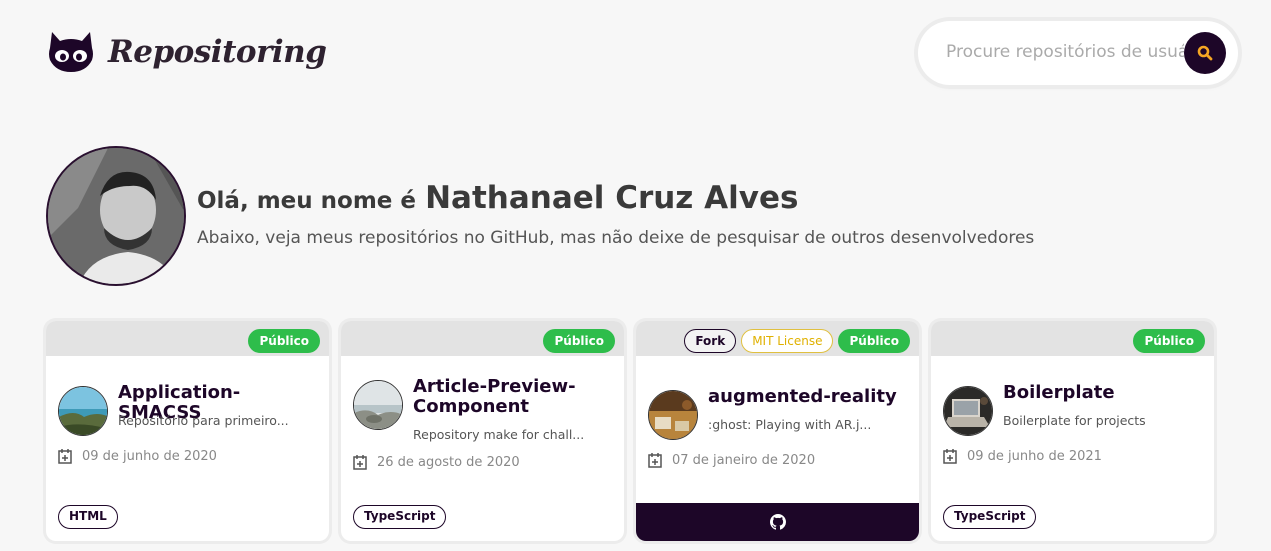 This screenshot has width=1271, height=551. I want to click on repo-date: 09 de junho de 2021, so click(1022, 456).